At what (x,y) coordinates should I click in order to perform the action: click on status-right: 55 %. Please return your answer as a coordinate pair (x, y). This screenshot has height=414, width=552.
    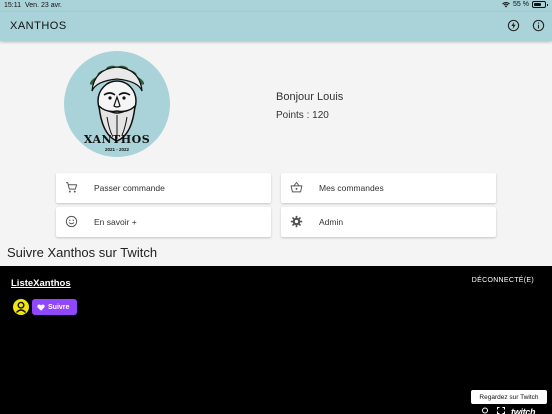
    Looking at the image, I should click on (525, 4).